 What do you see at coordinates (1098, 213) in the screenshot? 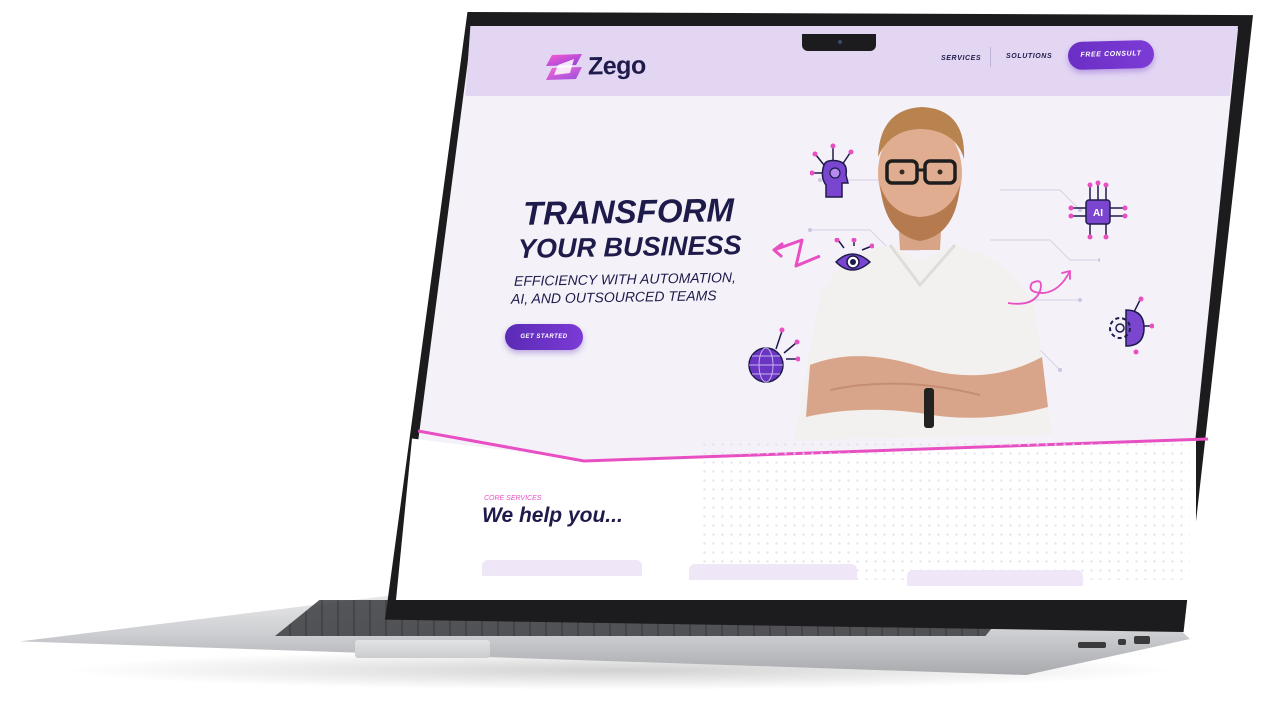
I see `svg-text: AI` at bounding box center [1098, 213].